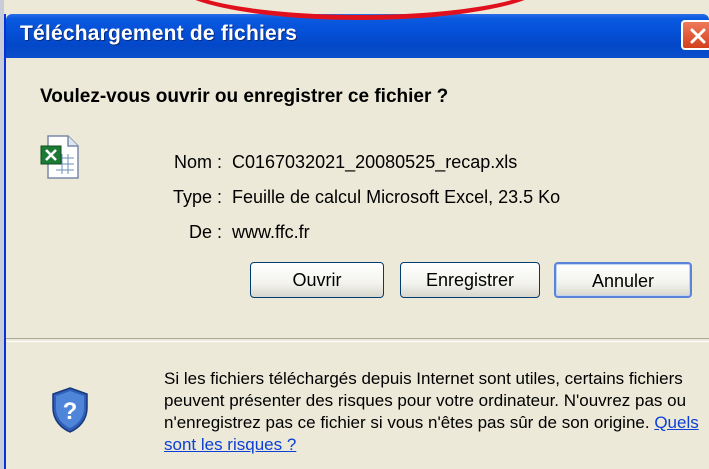 The height and width of the screenshot is (469, 709). What do you see at coordinates (159, 33) in the screenshot?
I see `window-title: Téléchargement de fichiers` at bounding box center [159, 33].